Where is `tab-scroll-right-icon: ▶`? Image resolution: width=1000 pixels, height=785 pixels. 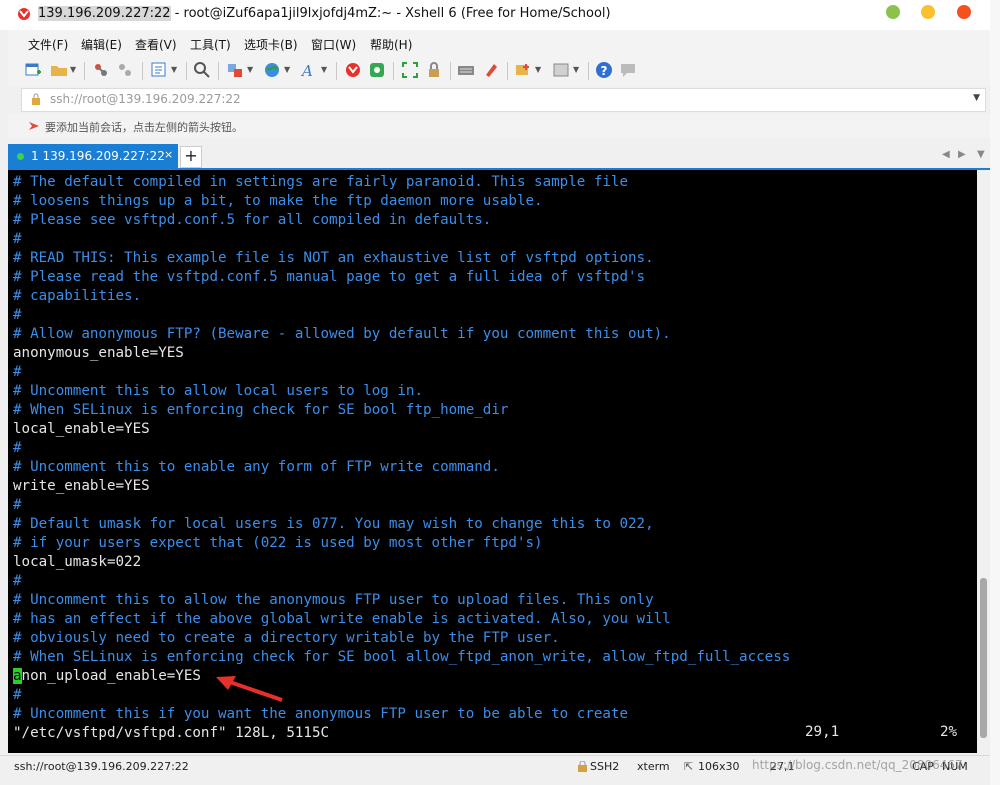
tab-scroll-right-icon: ▶ is located at coordinates (962, 154).